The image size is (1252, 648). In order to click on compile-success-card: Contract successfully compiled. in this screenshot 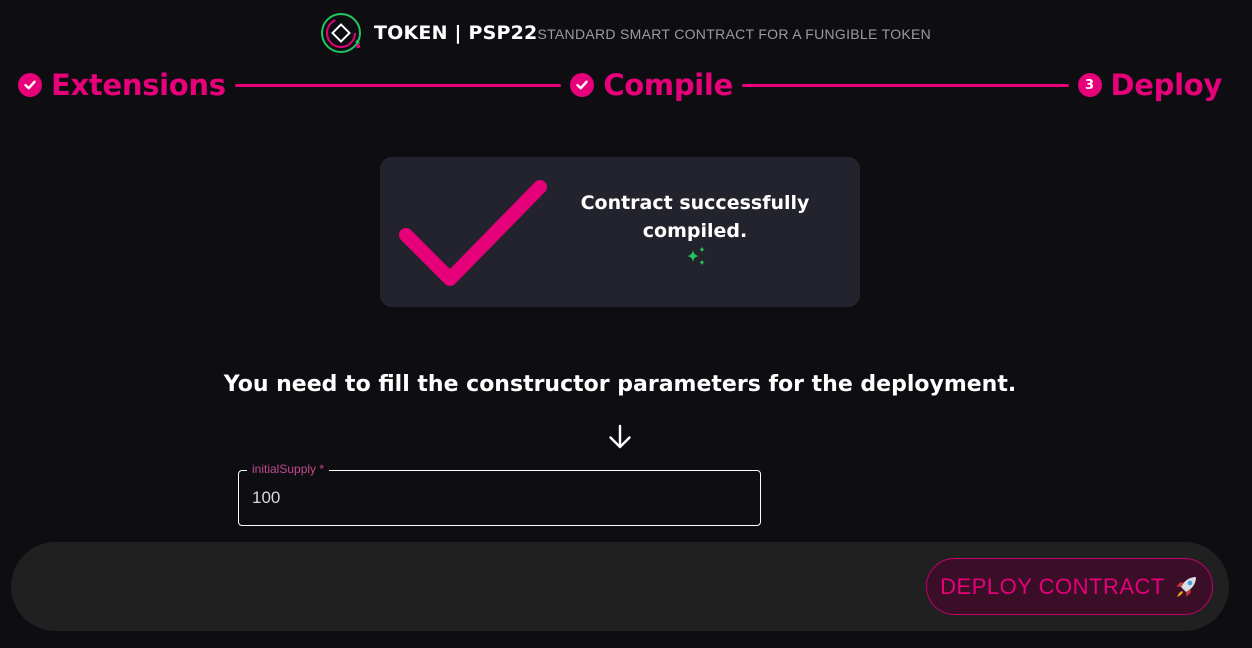, I will do `click(620, 232)`.